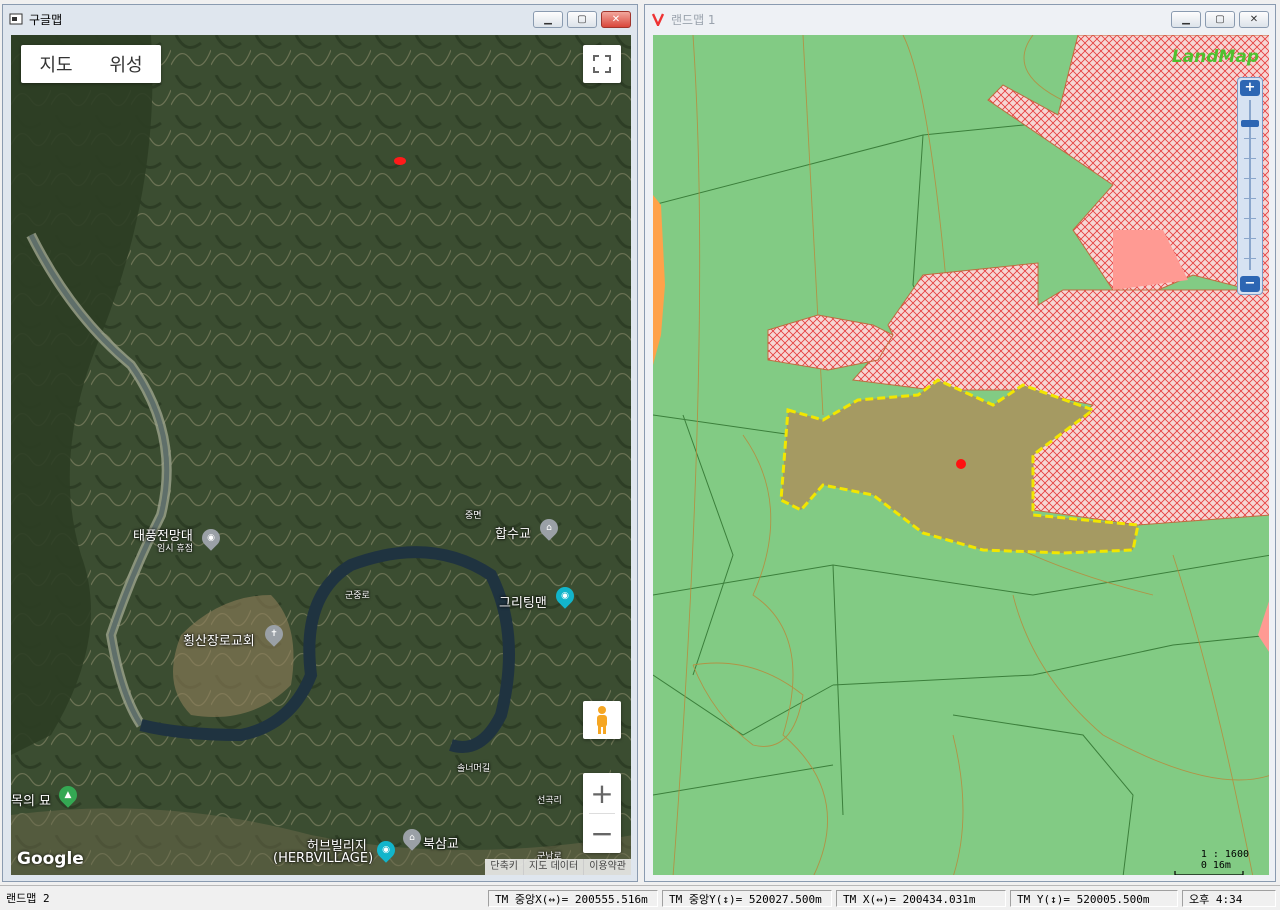 The width and height of the screenshot is (1280, 910). I want to click on place-label-tomb: 목의 묘, so click(31, 799).